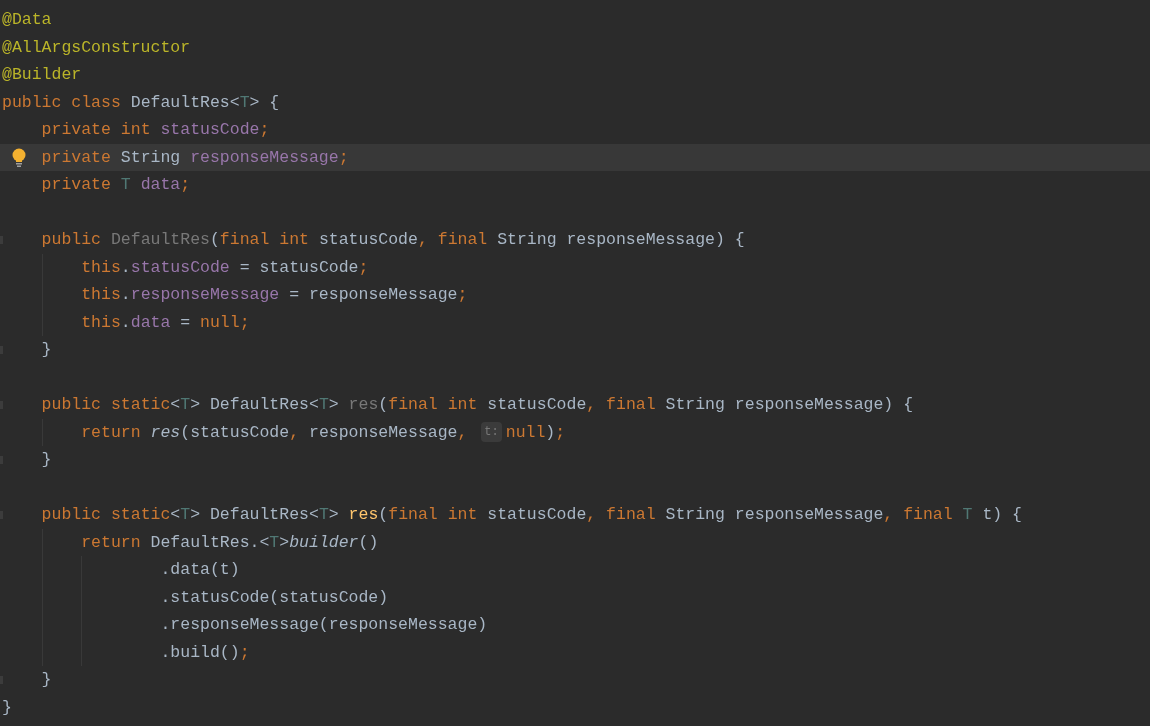 Image resolution: width=1150 pixels, height=726 pixels. What do you see at coordinates (141, 102) in the screenshot?
I see `code-text: public class DefaultRes<T> {` at bounding box center [141, 102].